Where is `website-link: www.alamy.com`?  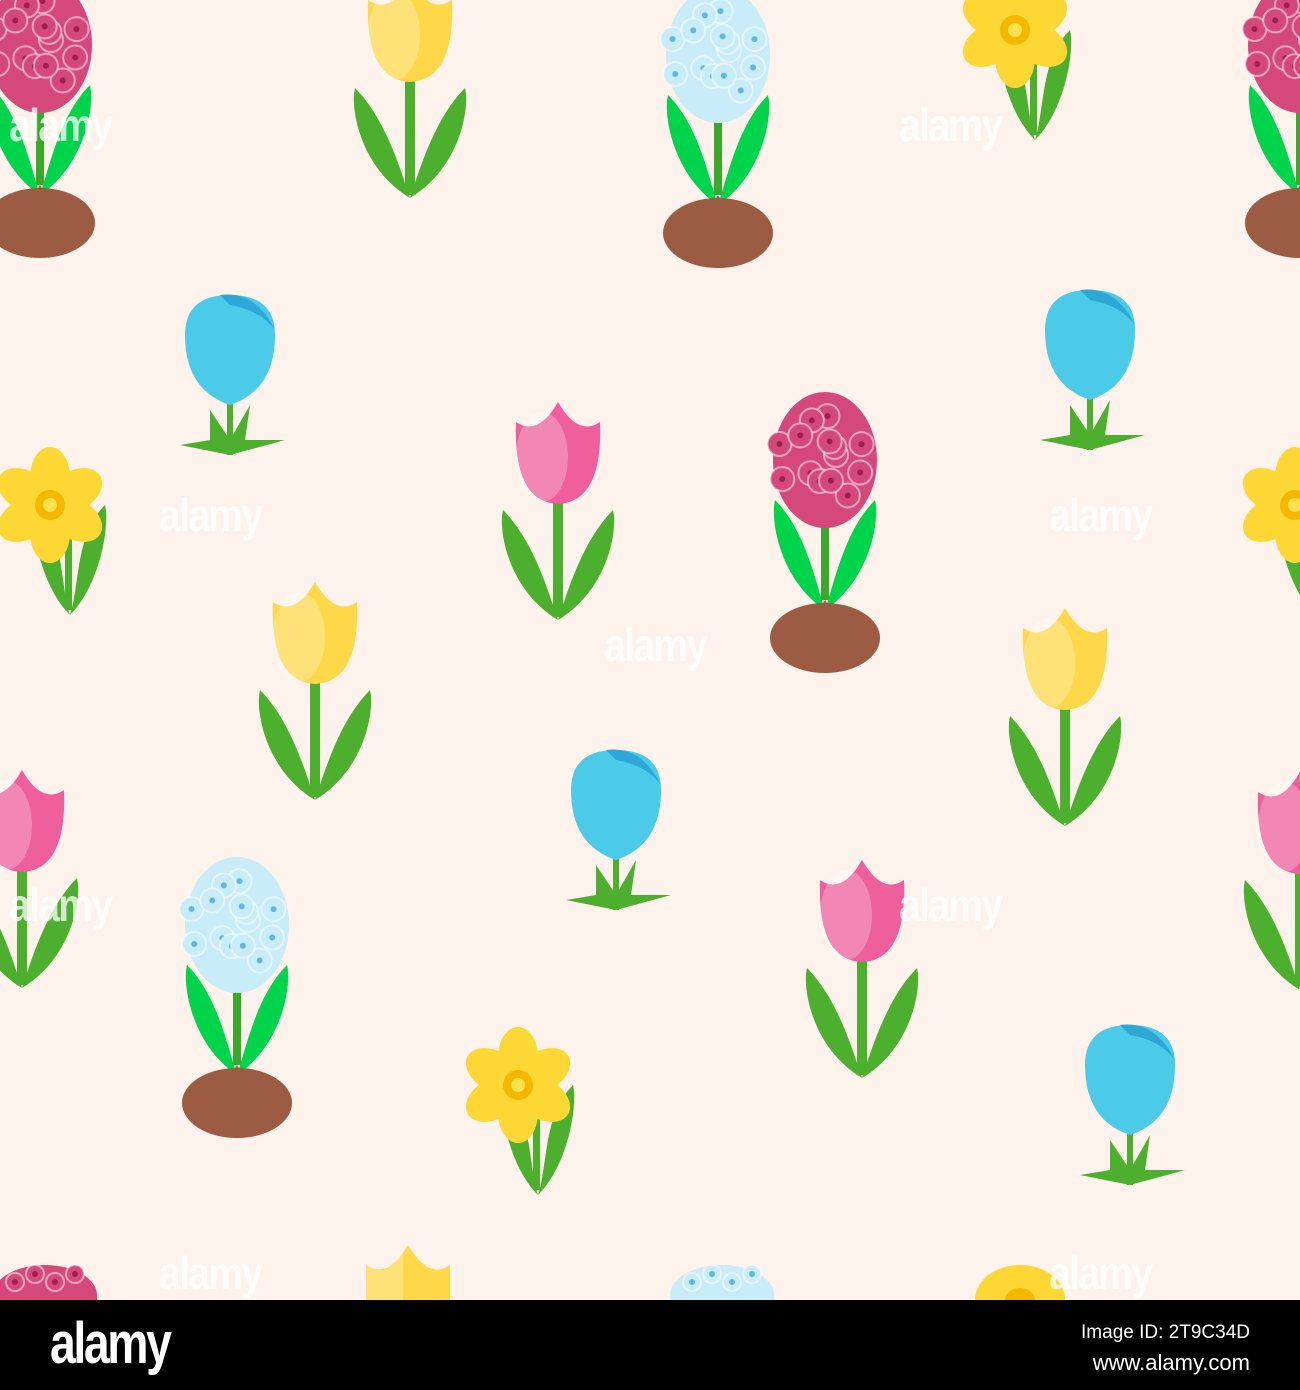
website-link: www.alamy.com is located at coordinates (1171, 1363).